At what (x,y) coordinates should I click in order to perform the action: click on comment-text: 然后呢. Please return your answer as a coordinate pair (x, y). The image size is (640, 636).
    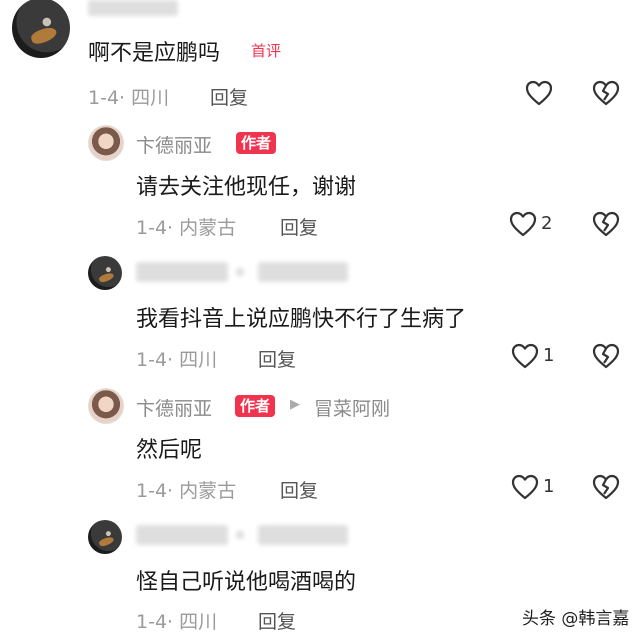
    Looking at the image, I should click on (169, 450).